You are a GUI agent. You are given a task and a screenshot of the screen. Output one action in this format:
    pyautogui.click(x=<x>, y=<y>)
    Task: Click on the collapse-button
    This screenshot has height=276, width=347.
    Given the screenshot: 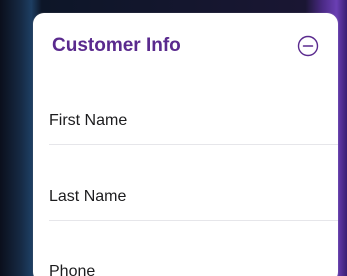 What is the action you would take?
    pyautogui.click(x=308, y=46)
    